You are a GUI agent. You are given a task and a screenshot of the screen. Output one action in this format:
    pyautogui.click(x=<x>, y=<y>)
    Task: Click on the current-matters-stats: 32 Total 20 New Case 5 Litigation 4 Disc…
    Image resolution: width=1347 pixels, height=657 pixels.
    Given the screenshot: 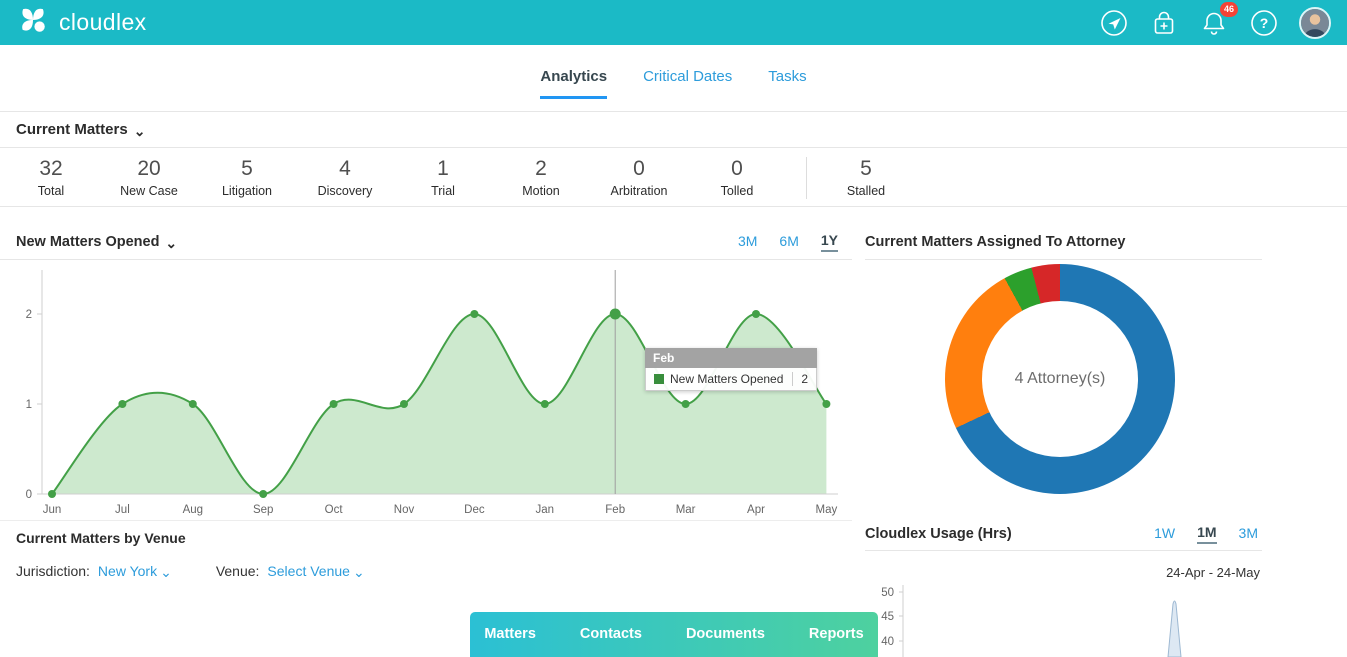 What is the action you would take?
    pyautogui.click(x=673, y=178)
    